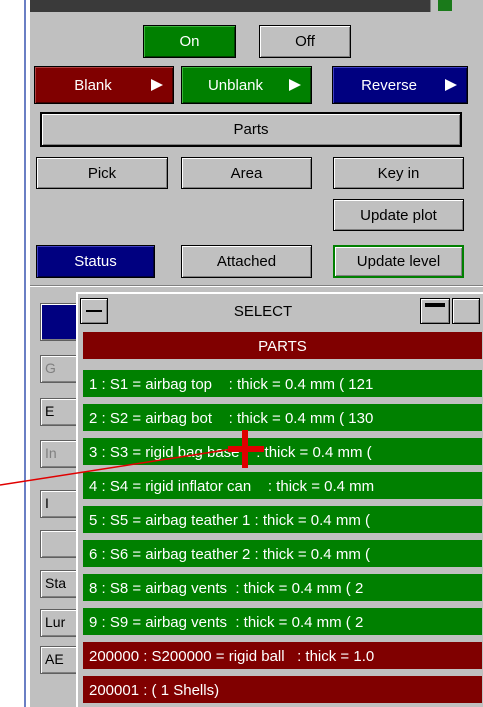 The width and height of the screenshot is (483, 707). I want to click on off-button-label: Off, so click(305, 41).